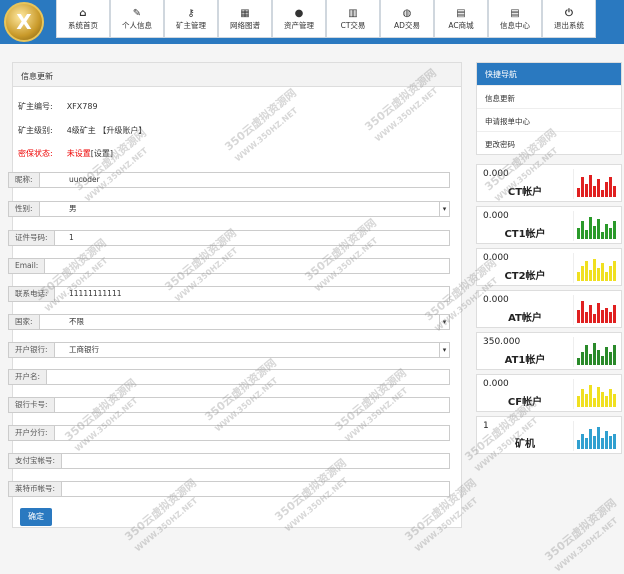 The image size is (624, 574). I want to click on field-value: 男, so click(73, 209).